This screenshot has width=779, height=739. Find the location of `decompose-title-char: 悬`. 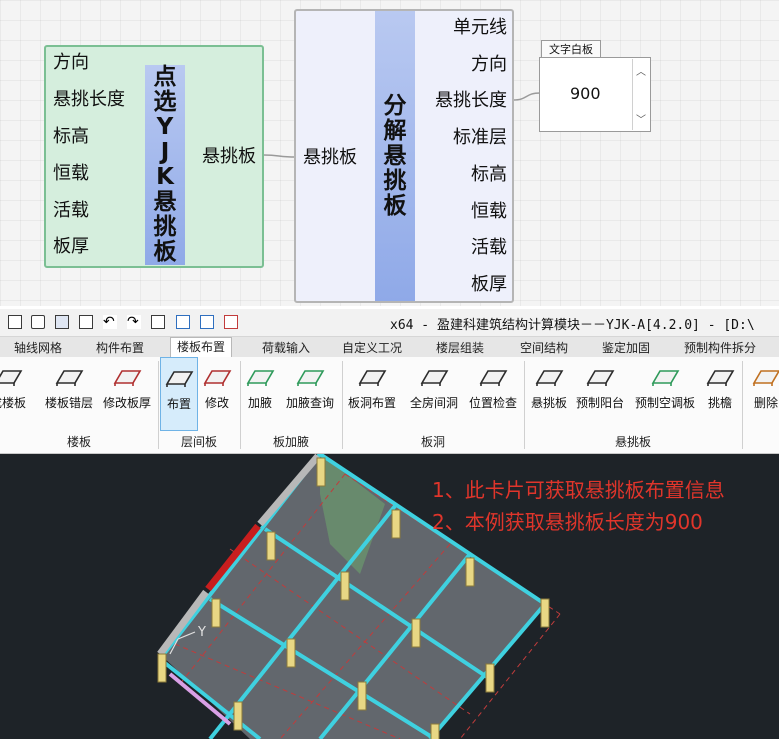

decompose-title-char: 悬 is located at coordinates (395, 155).